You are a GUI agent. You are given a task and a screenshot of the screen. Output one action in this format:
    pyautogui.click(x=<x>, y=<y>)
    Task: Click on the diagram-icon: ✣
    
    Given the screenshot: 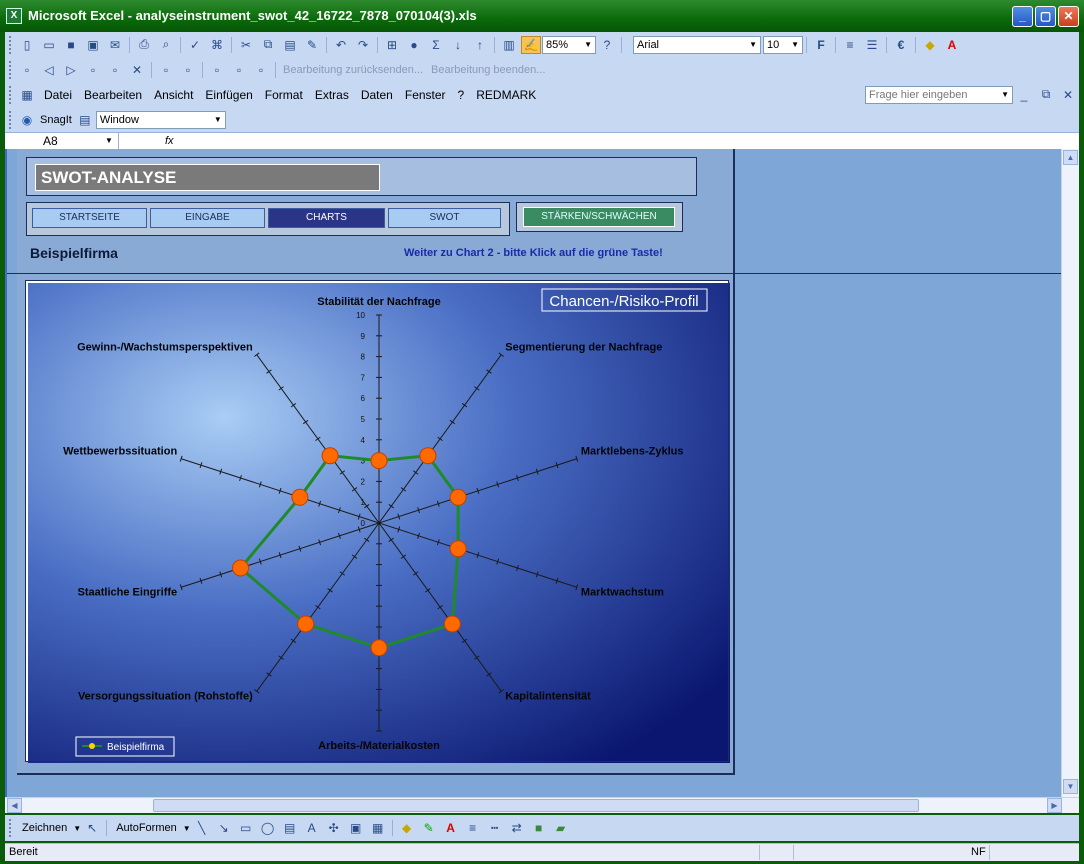 What is the action you would take?
    pyautogui.click(x=334, y=828)
    